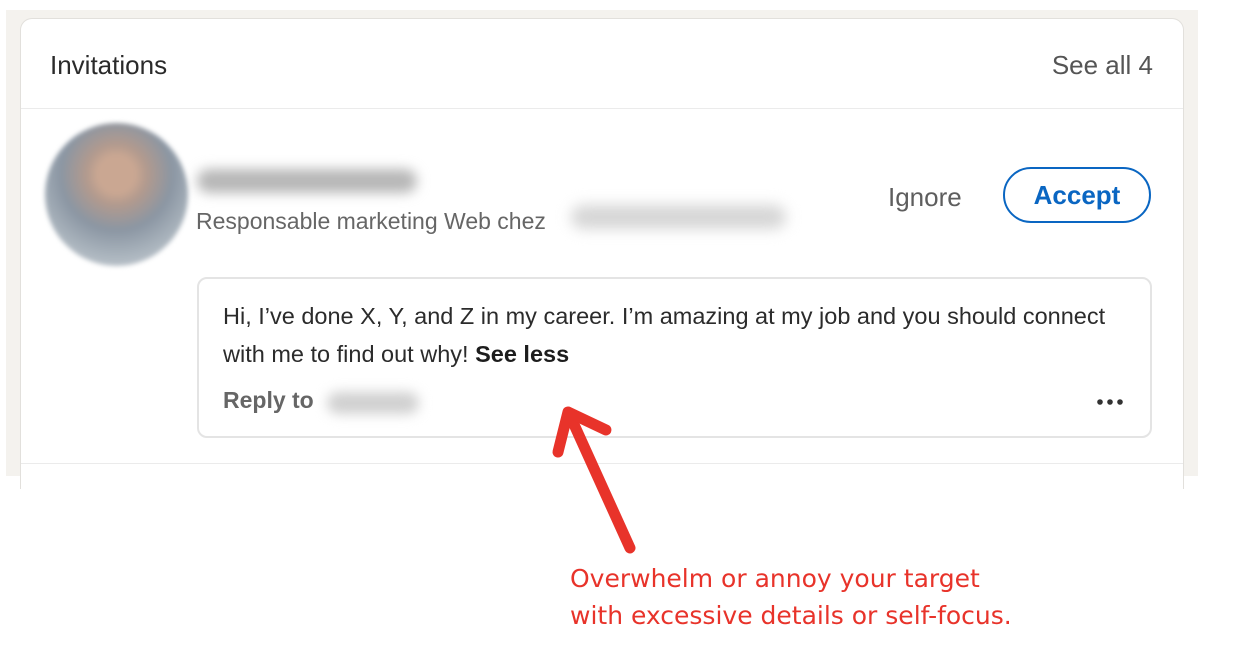 The height and width of the screenshot is (660, 1249). Describe the element at coordinates (373, 403) in the screenshot. I see `reply-name-redacted` at that location.